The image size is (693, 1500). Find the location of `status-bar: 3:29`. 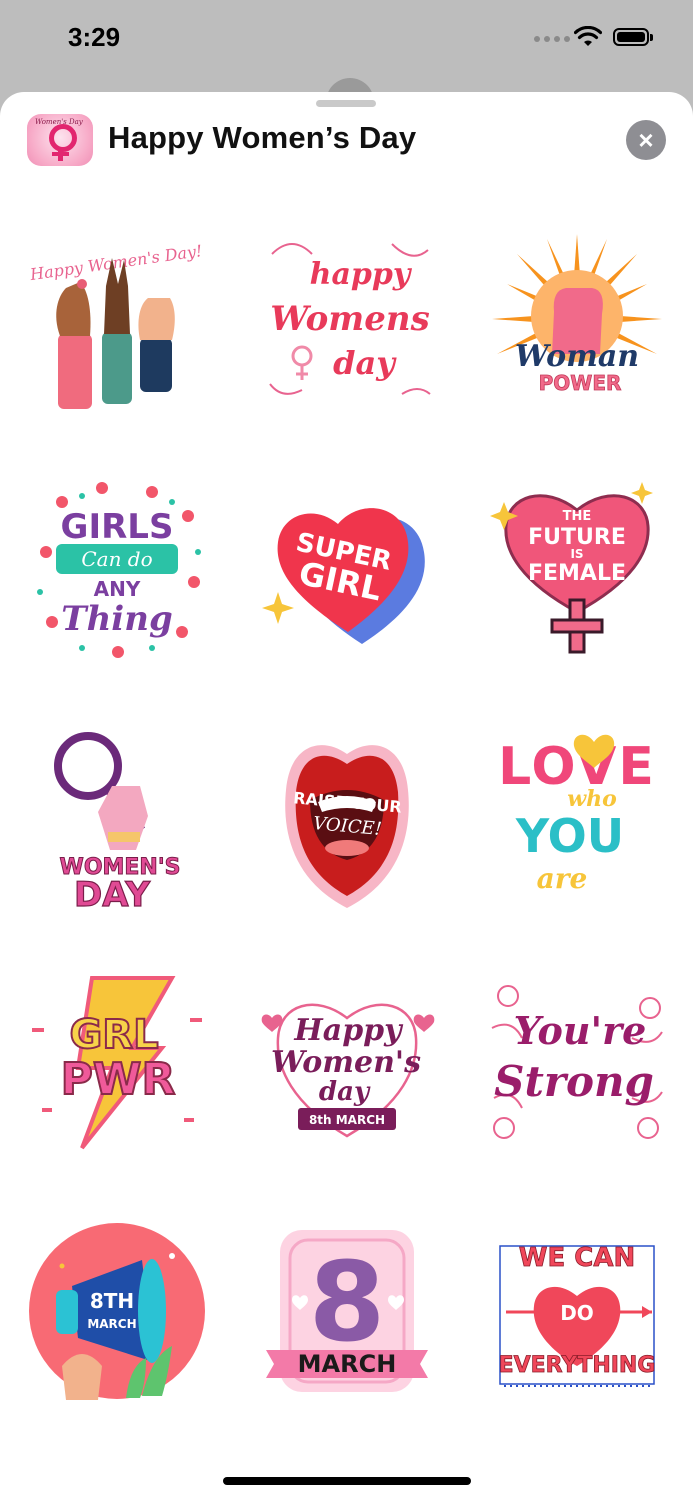

status-bar: 3:29 is located at coordinates (346, 45).